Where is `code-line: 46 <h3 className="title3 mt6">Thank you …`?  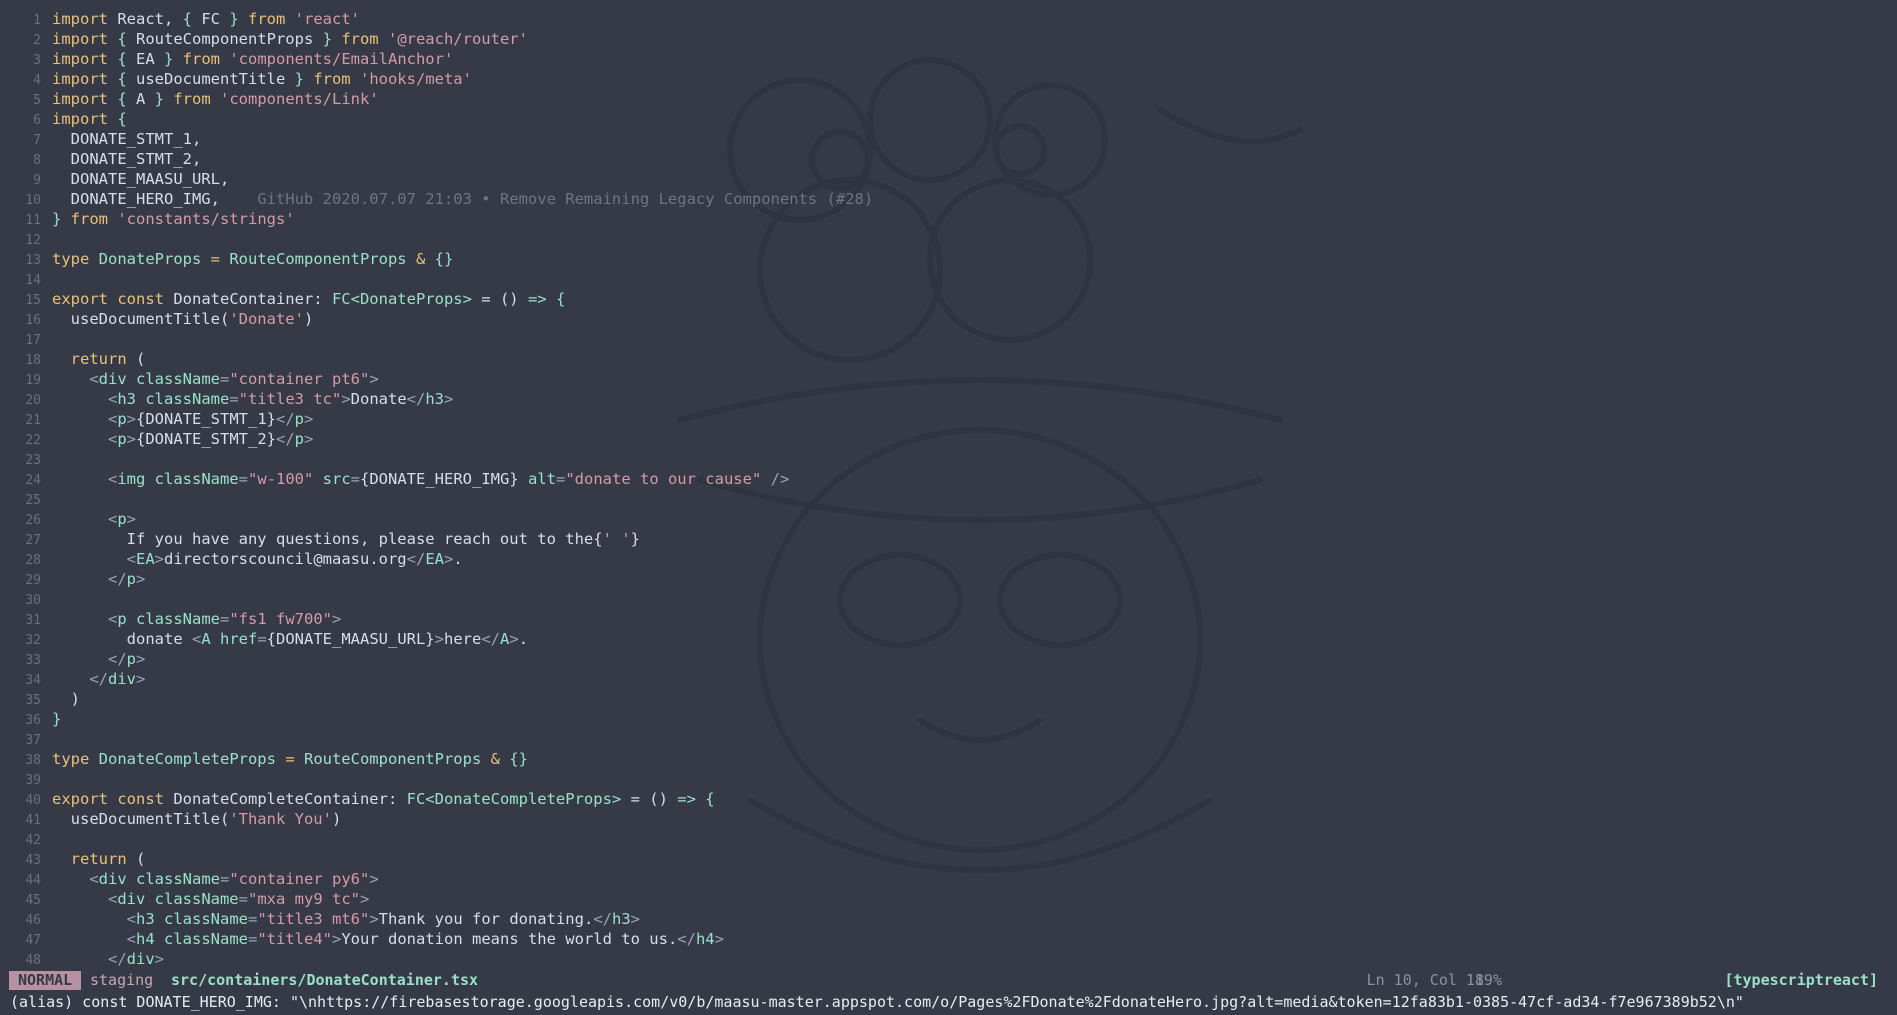 code-line: 46 <h3 className="title3 mt6">Thank you … is located at coordinates (948, 919).